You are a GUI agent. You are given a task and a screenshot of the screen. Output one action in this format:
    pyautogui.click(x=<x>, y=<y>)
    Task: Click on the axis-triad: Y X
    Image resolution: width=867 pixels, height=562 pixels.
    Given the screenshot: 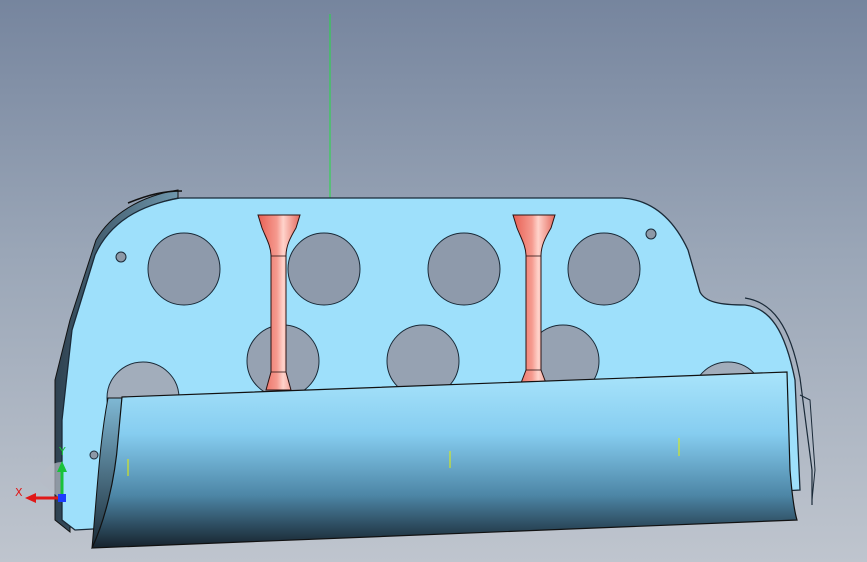 What is the action you would take?
    pyautogui.click(x=41, y=474)
    